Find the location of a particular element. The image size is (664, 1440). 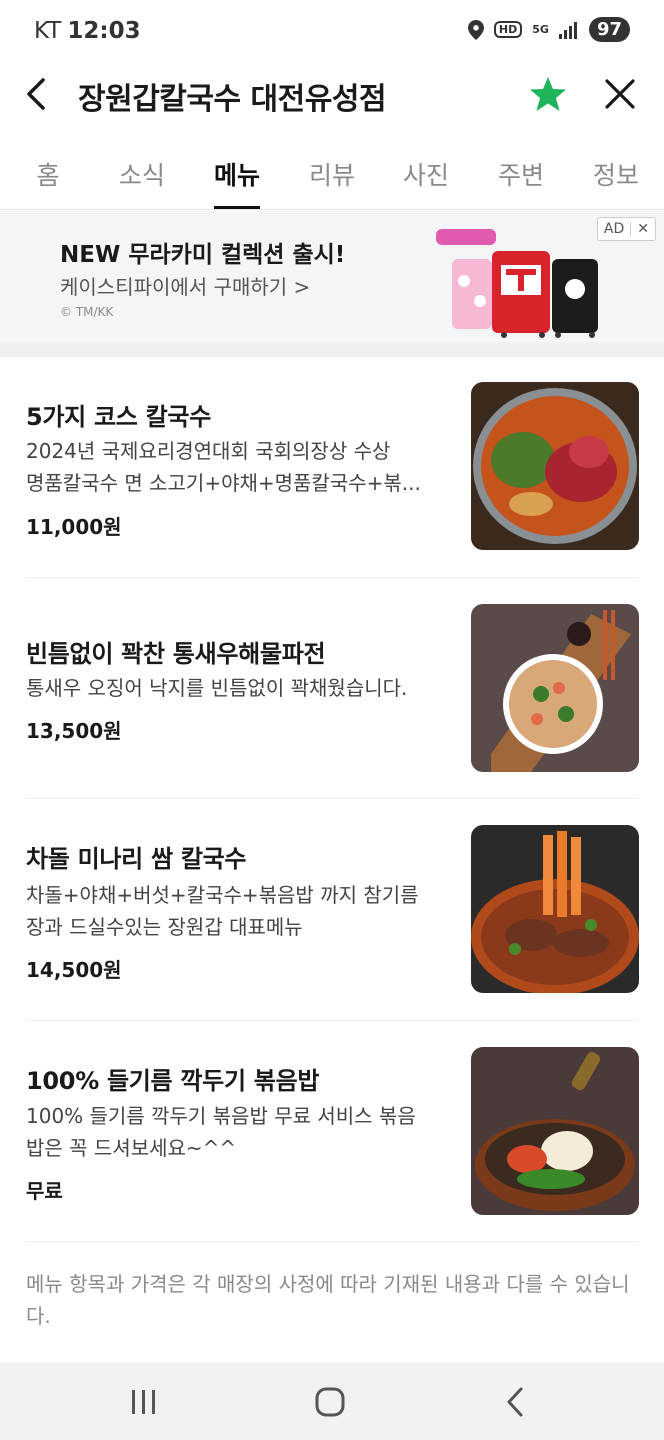

star-icon is located at coordinates (548, 94).